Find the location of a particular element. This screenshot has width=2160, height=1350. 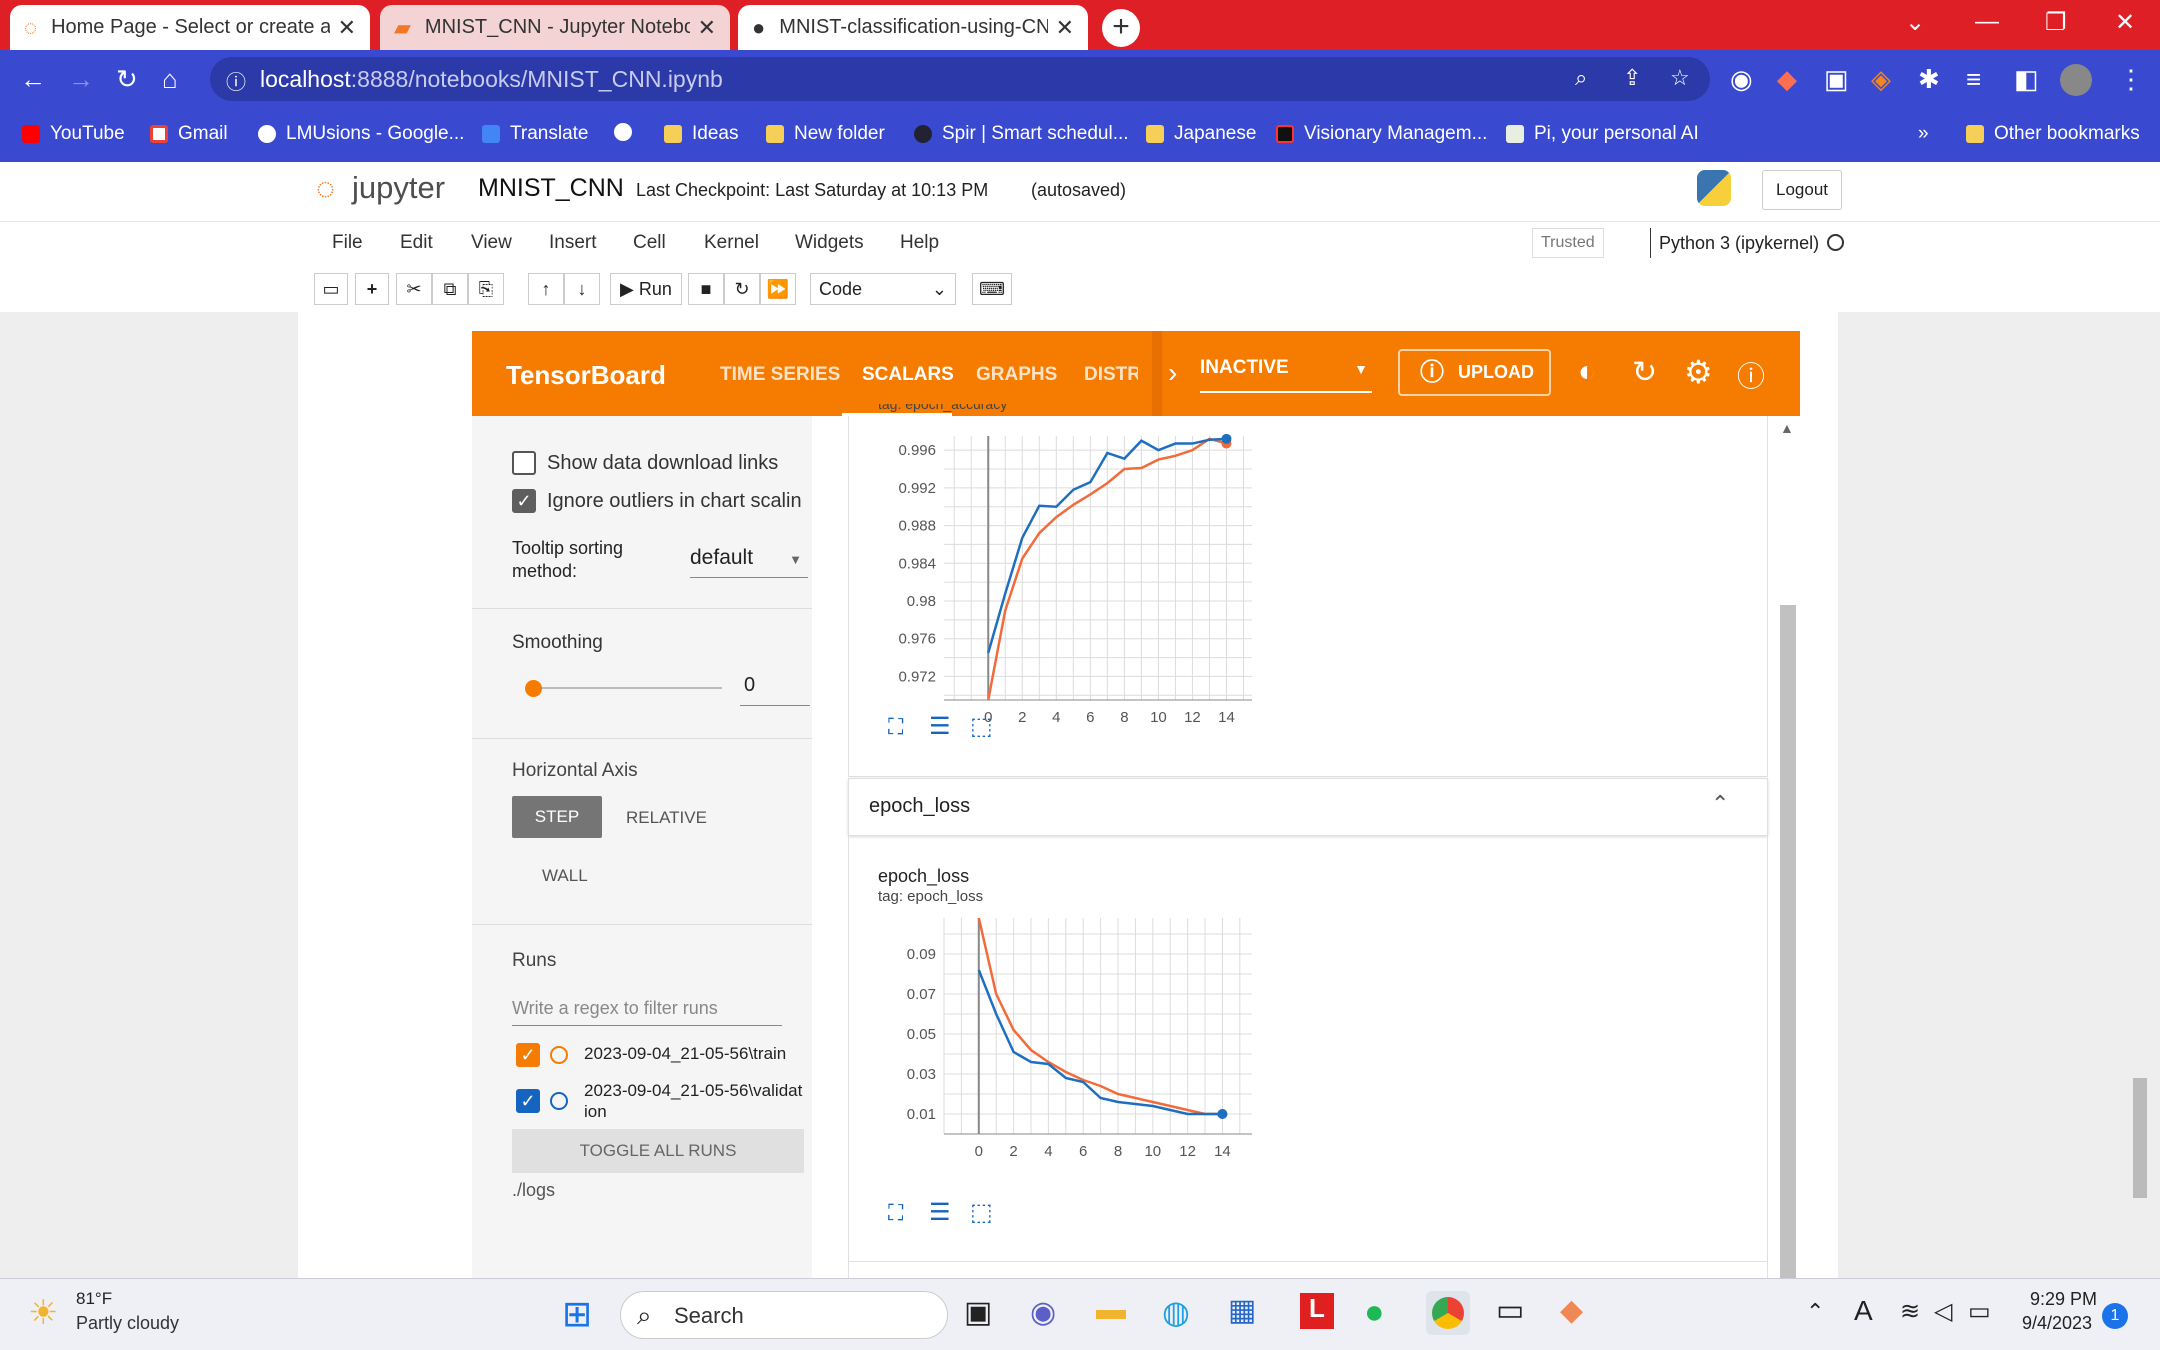

forward-icon: → is located at coordinates (81, 79).